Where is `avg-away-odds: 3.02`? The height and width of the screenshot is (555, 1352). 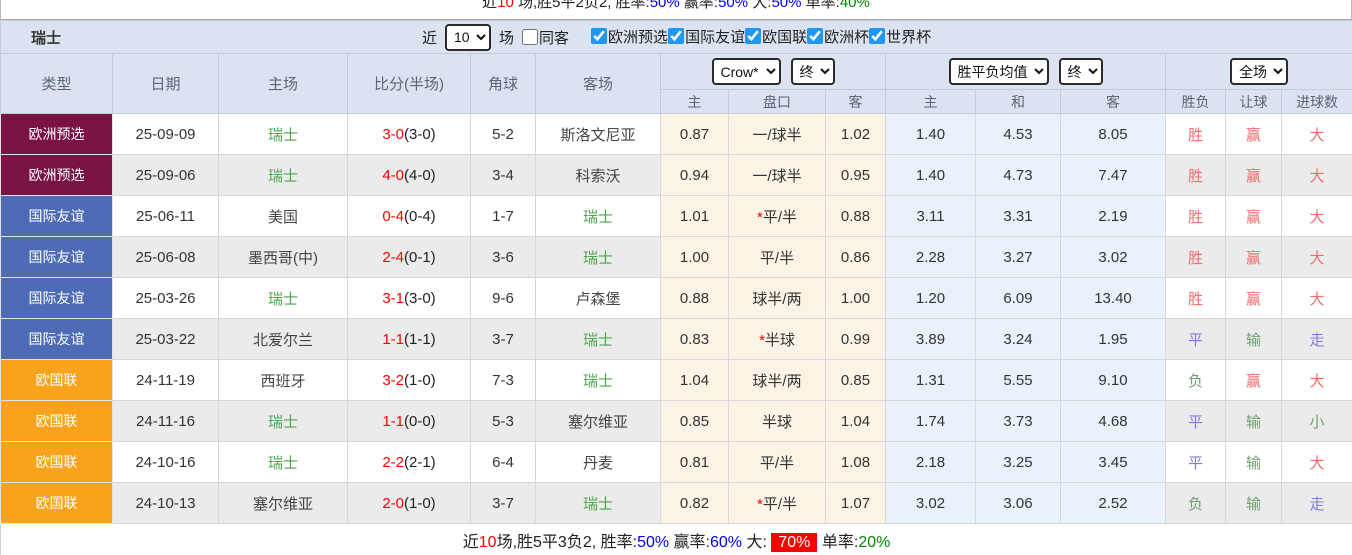 avg-away-odds: 3.02 is located at coordinates (1113, 257).